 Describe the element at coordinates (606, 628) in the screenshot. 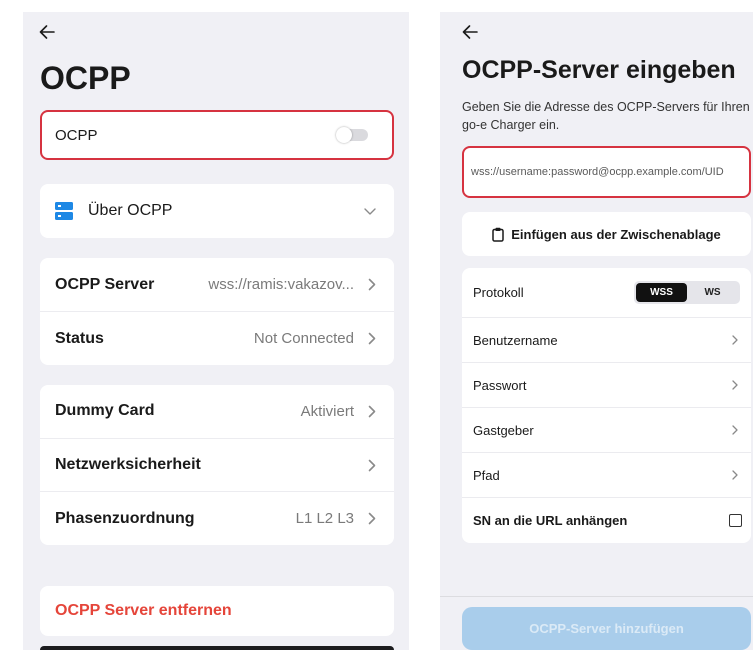

I see `add-ocpp-server-button: OCPP-Server hinzufügen` at that location.